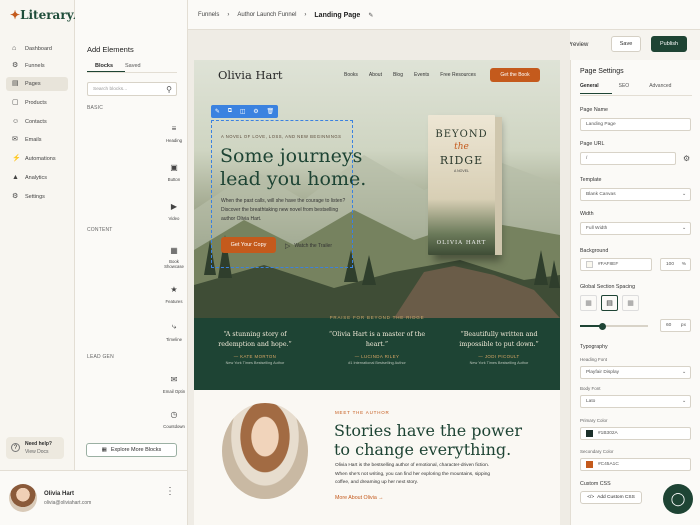 The width and height of the screenshot is (700, 525). What do you see at coordinates (132, 89) in the screenshot?
I see `search-input: Search blocks... ⚲` at bounding box center [132, 89].